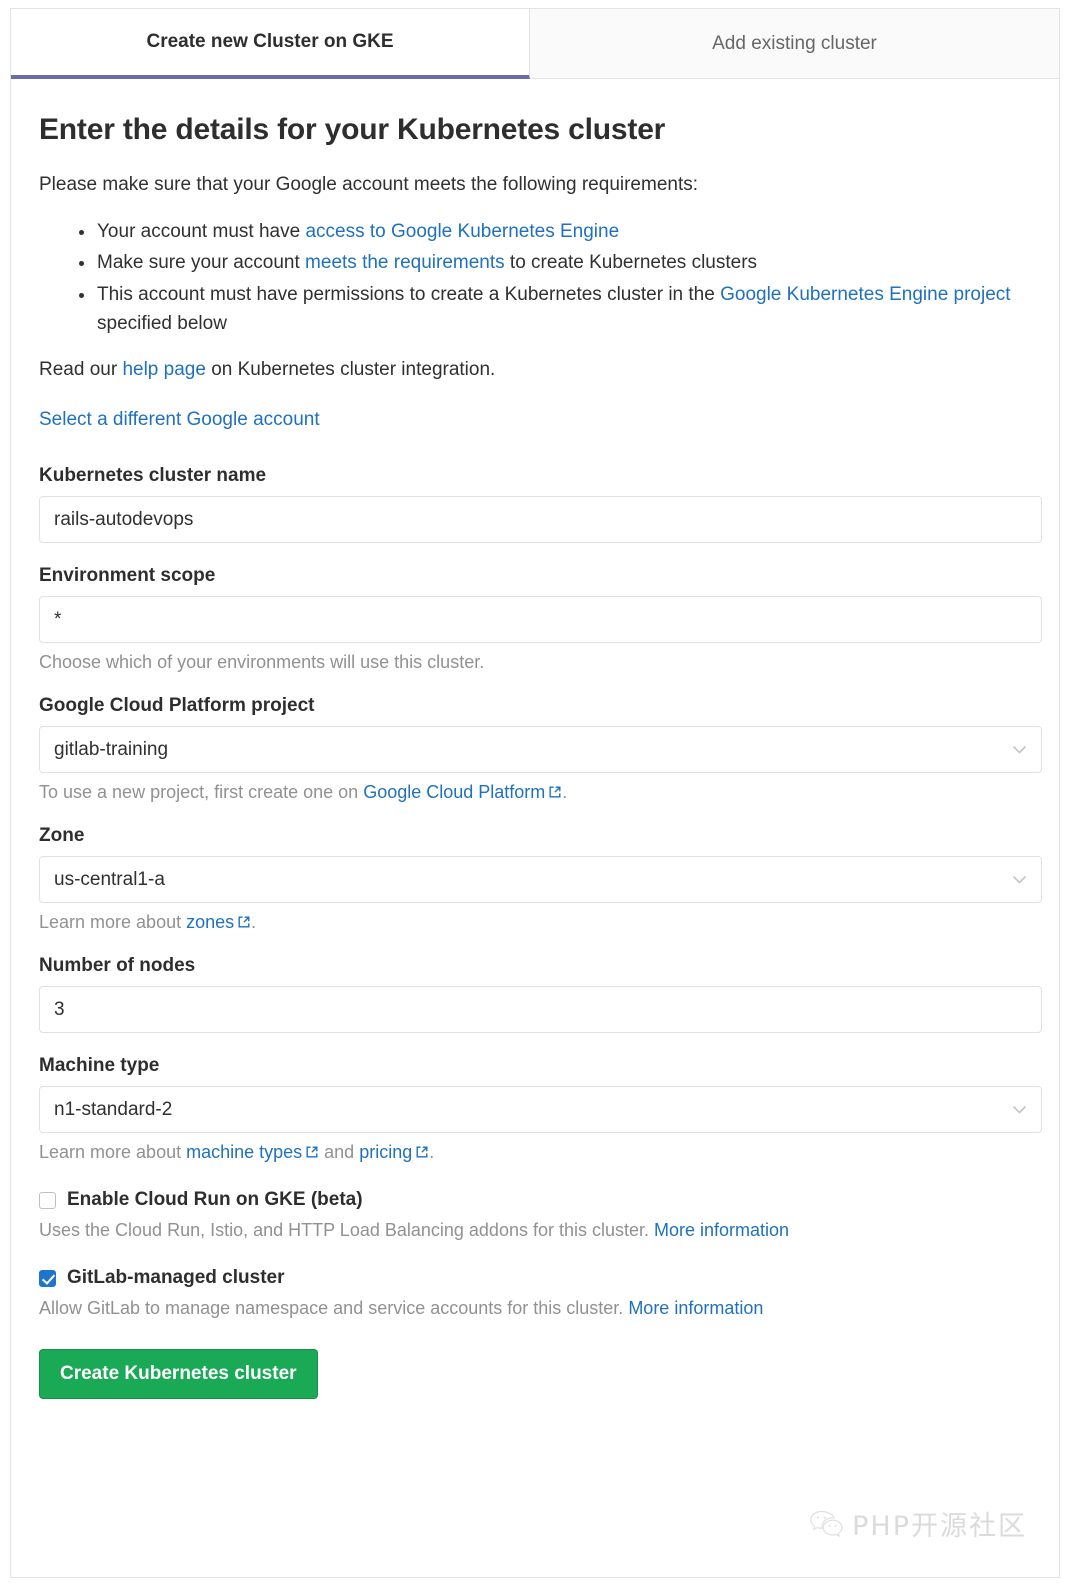  I want to click on label-cluster-name: Kubernetes cluster name, so click(153, 476).